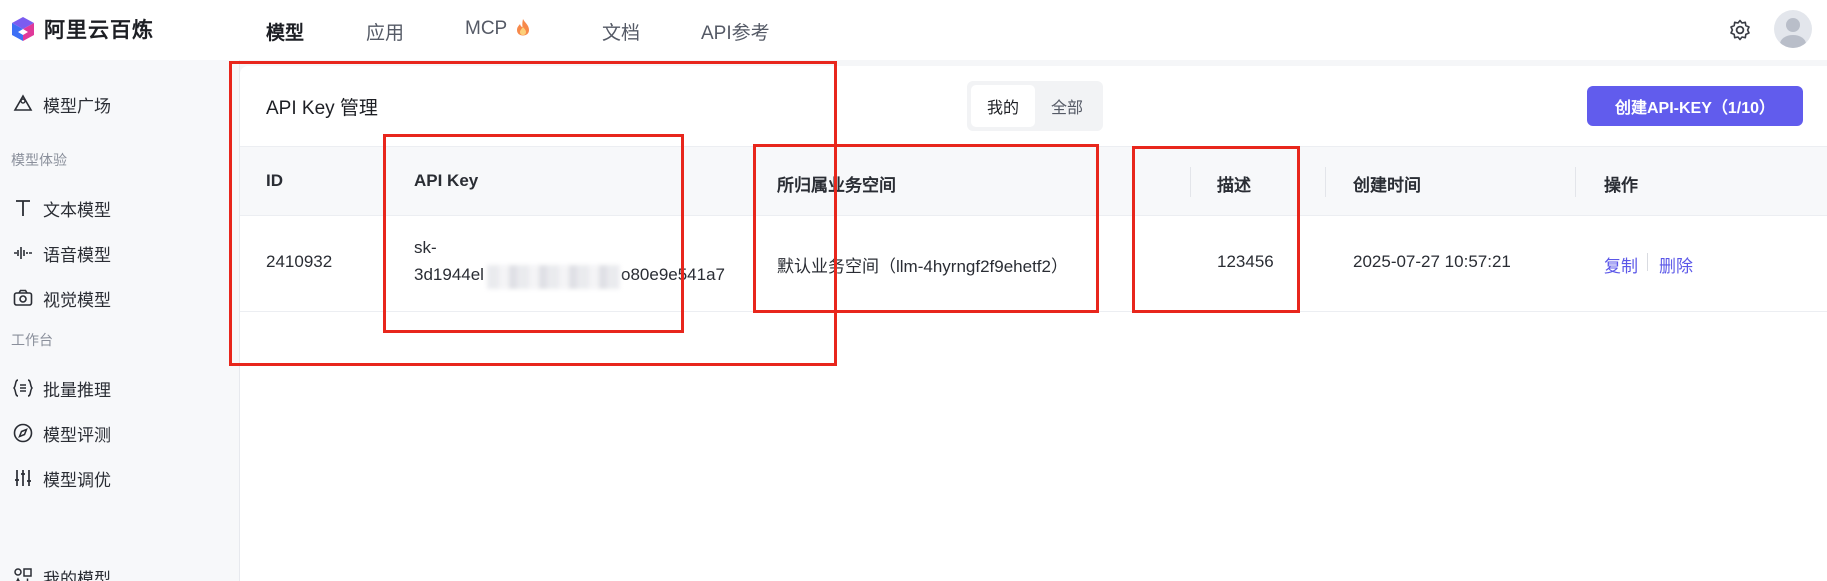 The image size is (1827, 581). Describe the element at coordinates (23, 297) in the screenshot. I see `camera-icon` at that location.